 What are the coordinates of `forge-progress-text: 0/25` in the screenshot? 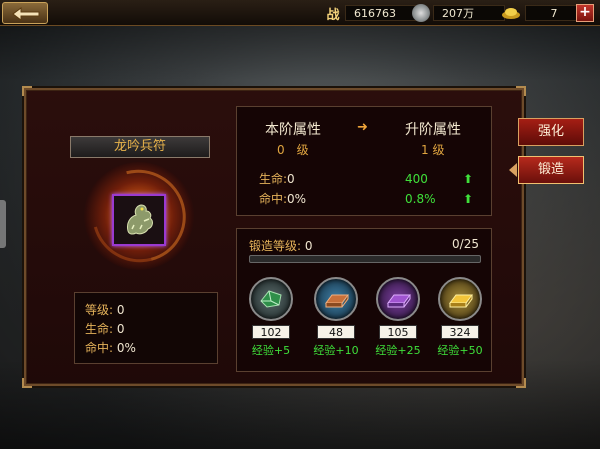 It's located at (465, 244).